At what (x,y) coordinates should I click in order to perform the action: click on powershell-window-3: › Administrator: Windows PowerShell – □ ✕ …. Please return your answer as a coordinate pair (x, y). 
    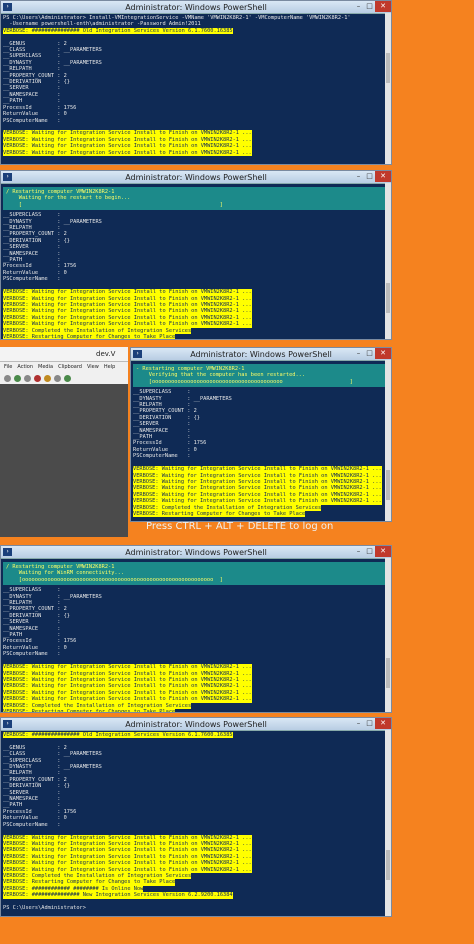
    Looking at the image, I should click on (261, 434).